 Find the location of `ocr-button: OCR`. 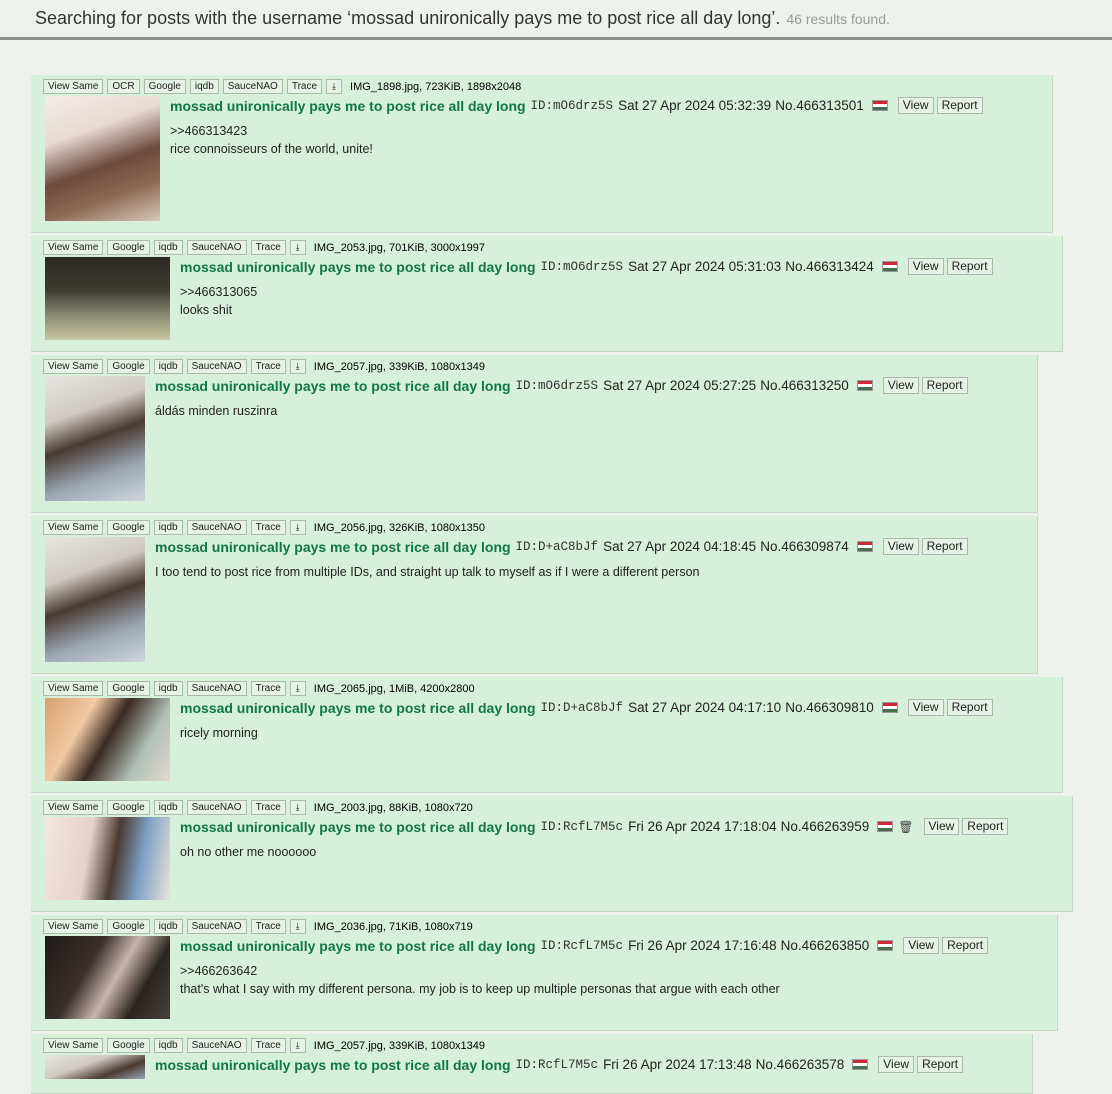

ocr-button: OCR is located at coordinates (123, 86).